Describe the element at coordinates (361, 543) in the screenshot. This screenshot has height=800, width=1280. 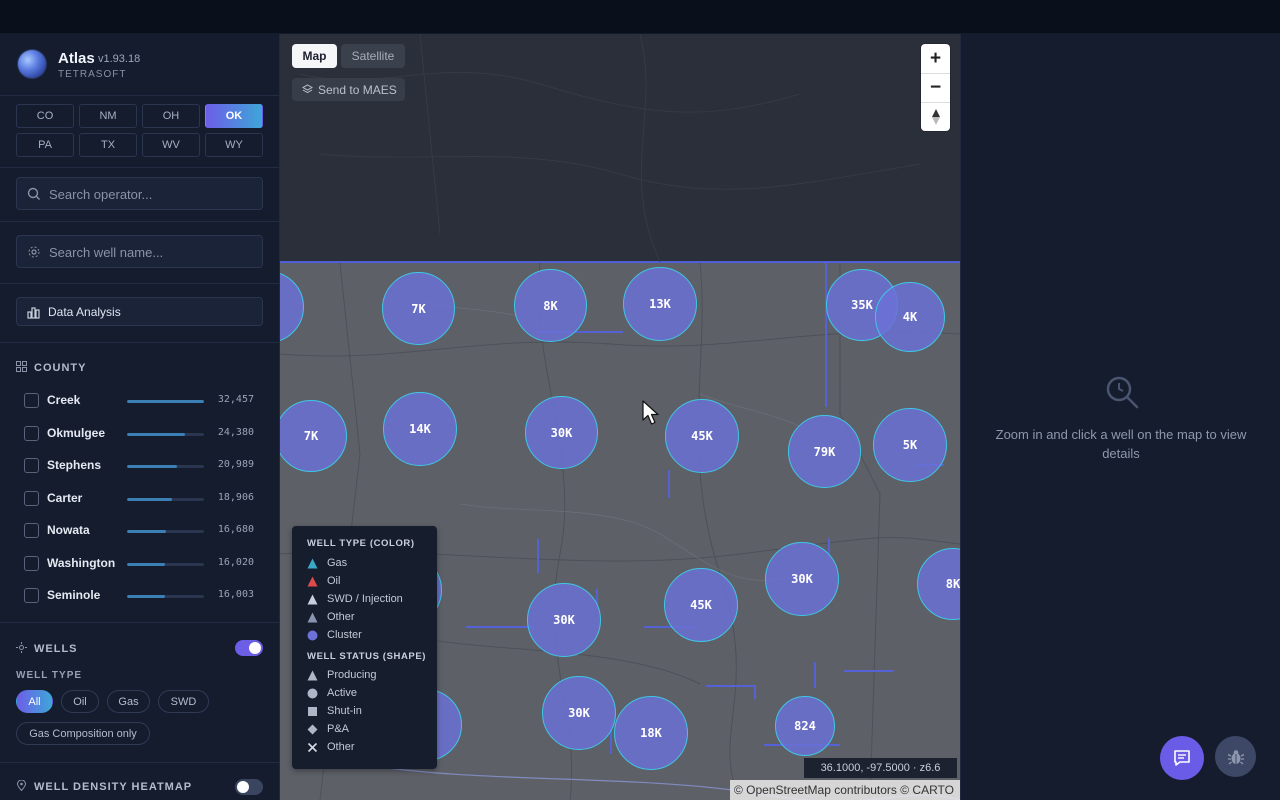
I see `legend-well-type-title: WELL TYPE (COLOR)` at that location.